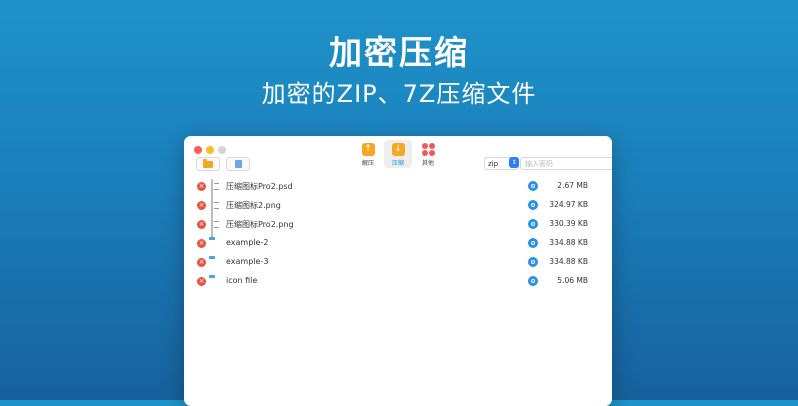 This screenshot has width=798, height=406. I want to click on file-name: icon file, so click(242, 280).